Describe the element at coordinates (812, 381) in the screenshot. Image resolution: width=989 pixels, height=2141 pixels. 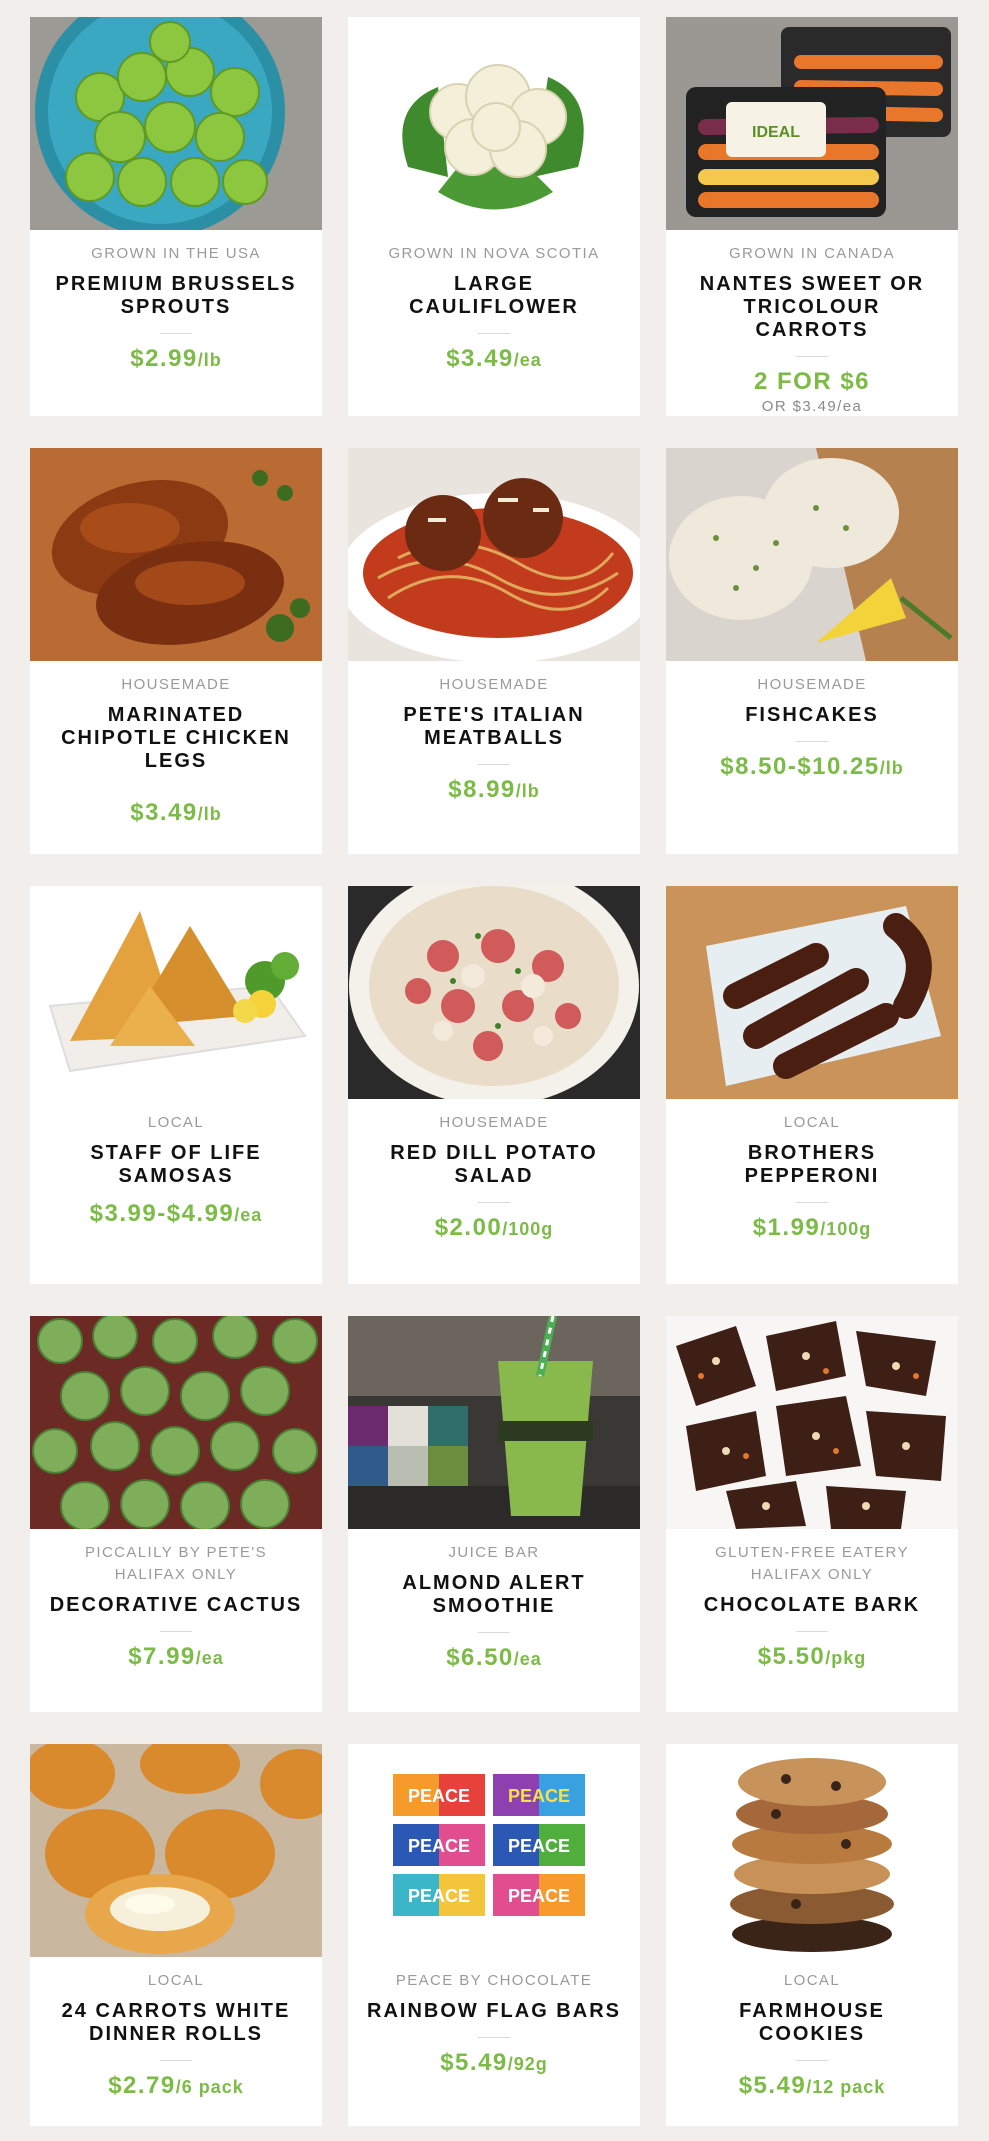
I see `price-amount: 2 FOR $6` at that location.